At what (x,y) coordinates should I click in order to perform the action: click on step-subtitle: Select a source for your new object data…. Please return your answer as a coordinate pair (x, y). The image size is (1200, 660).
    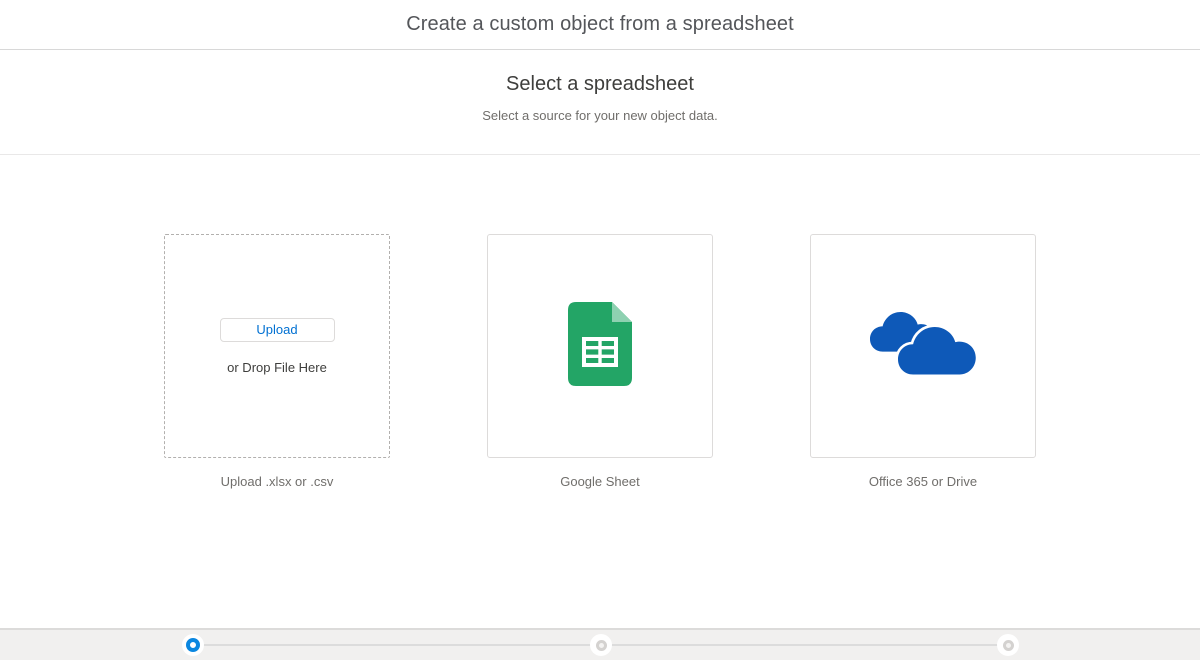
    Looking at the image, I should click on (600, 115).